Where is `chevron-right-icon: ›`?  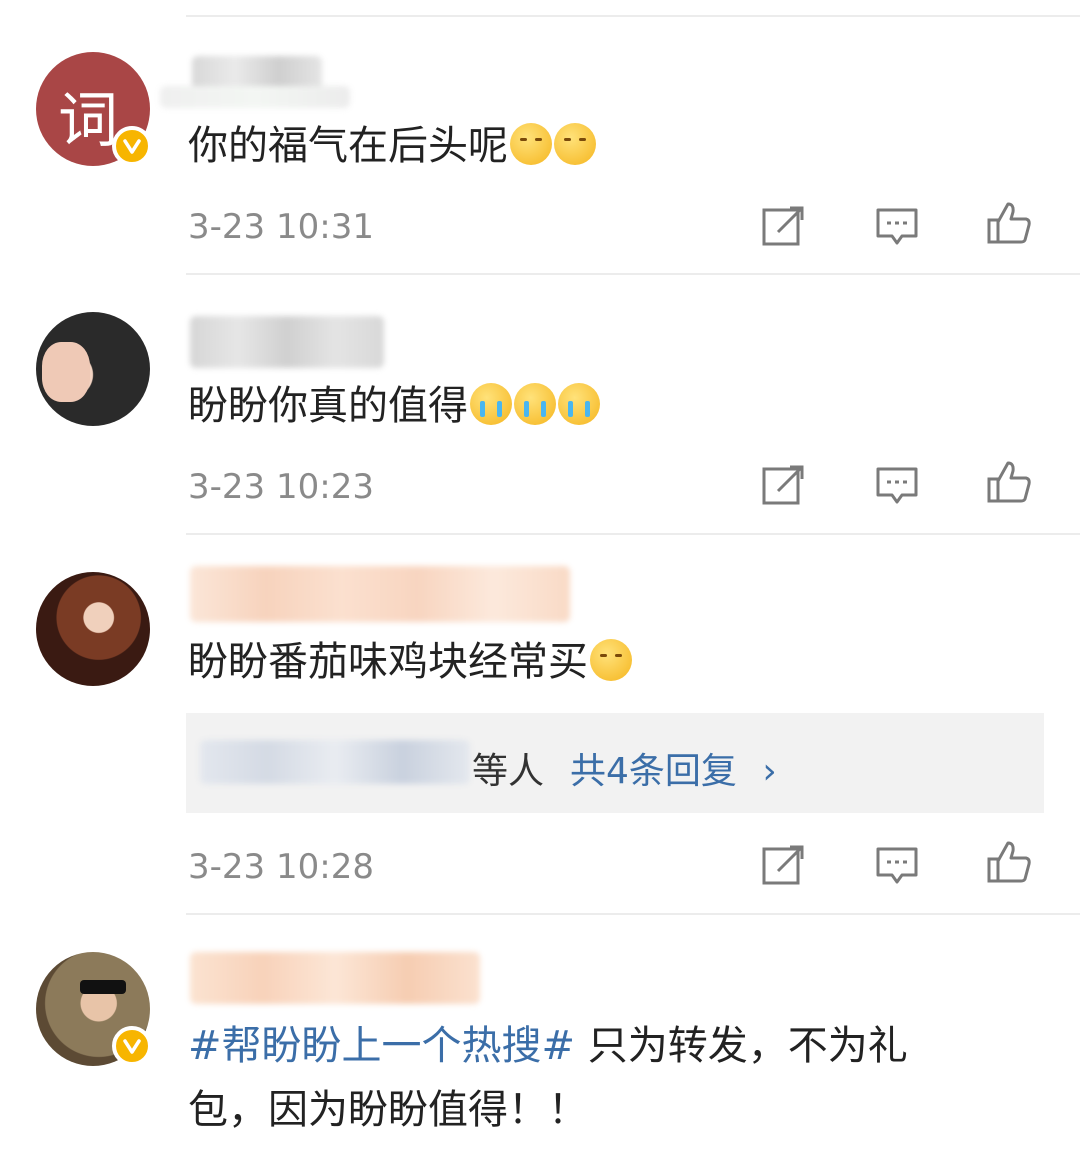
chevron-right-icon: › is located at coordinates (769, 771).